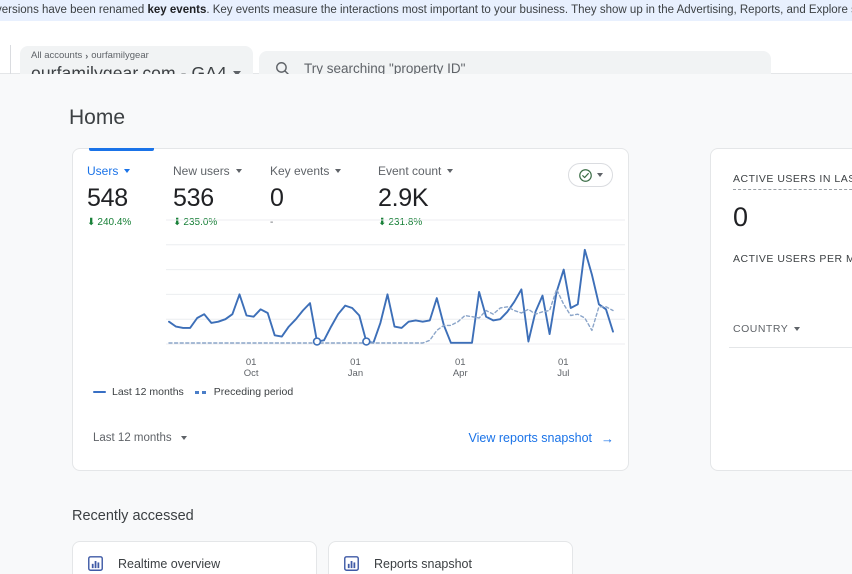 This screenshot has width=852, height=574. I want to click on recent-card-content: Realtime overview, so click(153, 563).